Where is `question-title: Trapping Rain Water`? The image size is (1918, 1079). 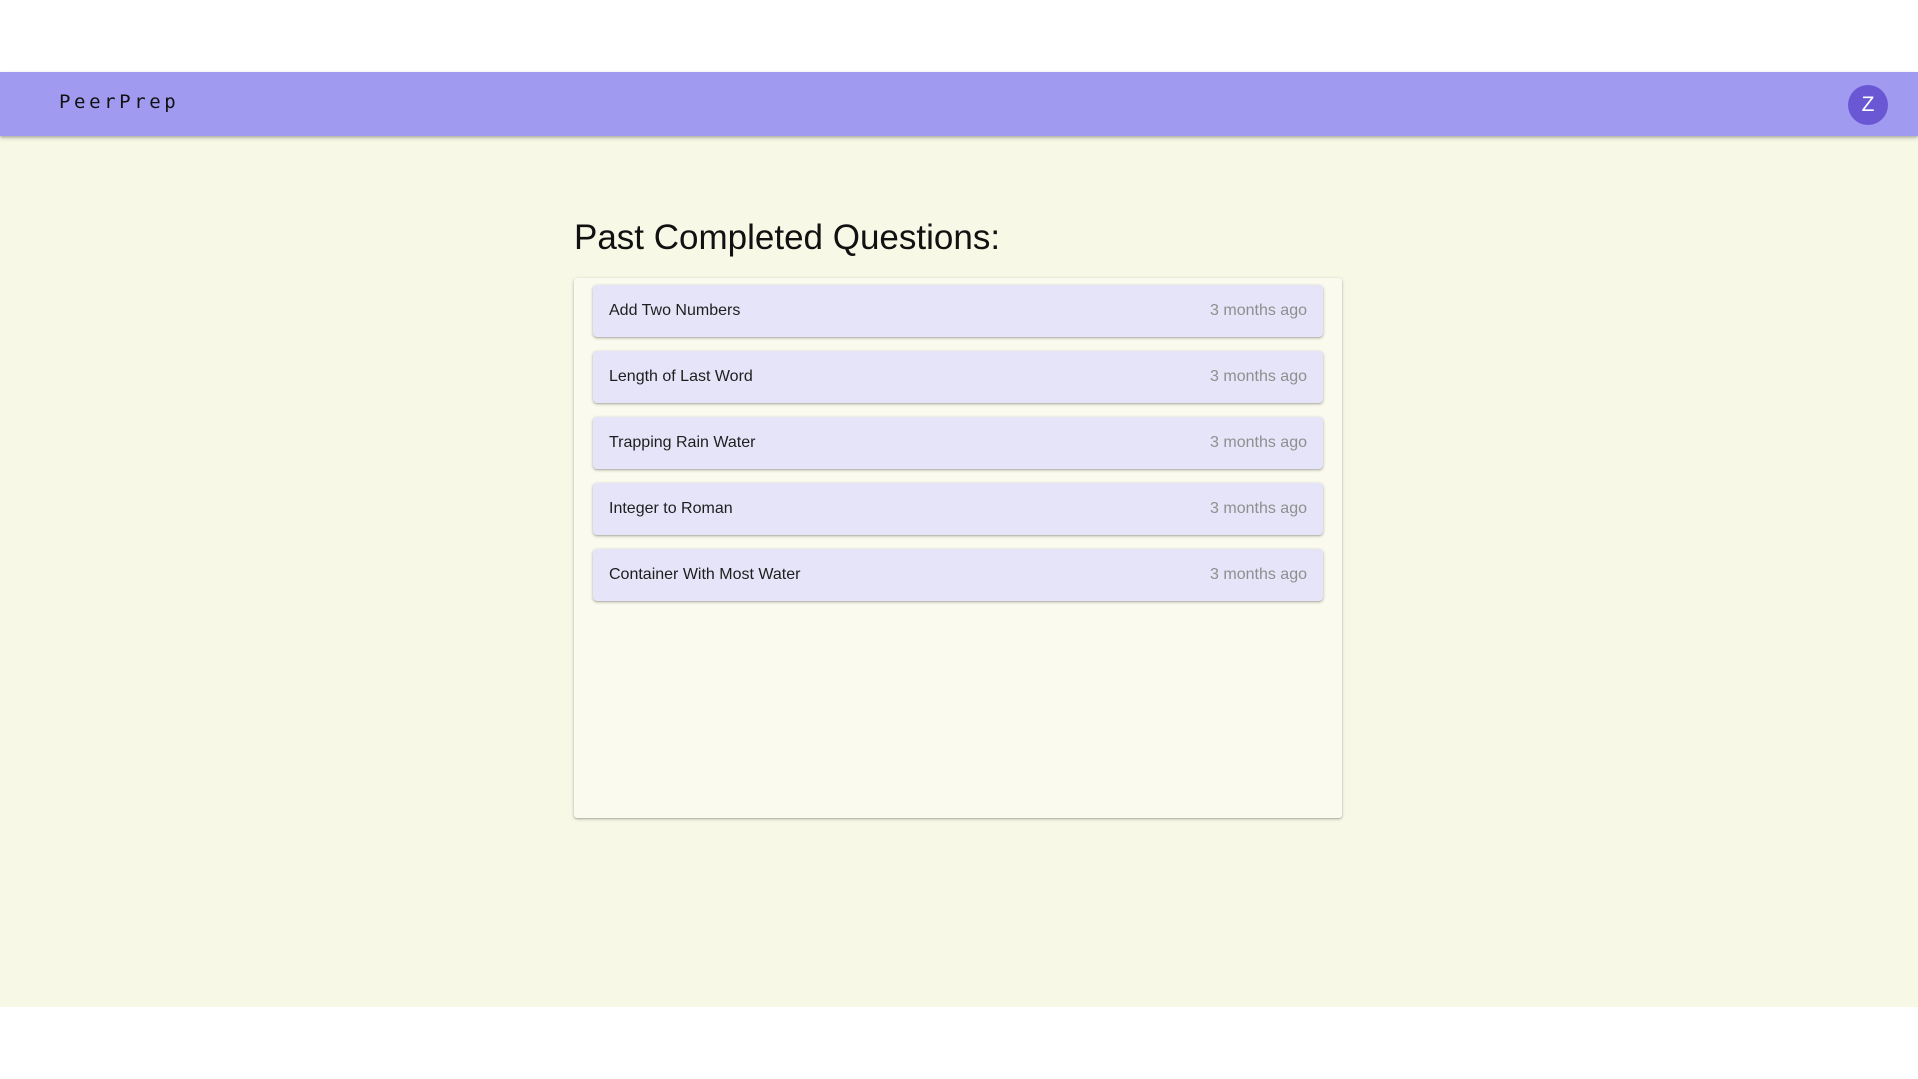
question-title: Trapping Rain Water is located at coordinates (682, 442).